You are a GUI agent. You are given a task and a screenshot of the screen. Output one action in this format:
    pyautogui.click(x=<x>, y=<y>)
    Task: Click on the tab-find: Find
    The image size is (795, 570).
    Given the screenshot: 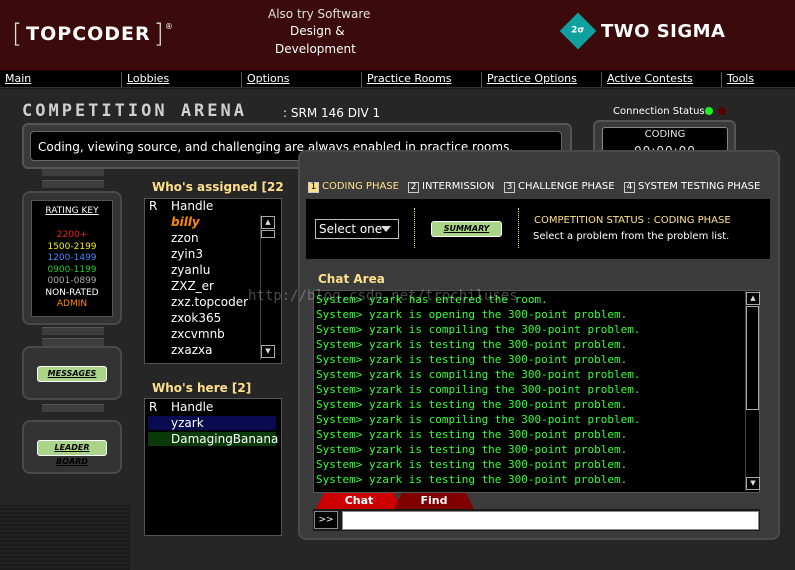 What is the action you would take?
    pyautogui.click(x=434, y=501)
    